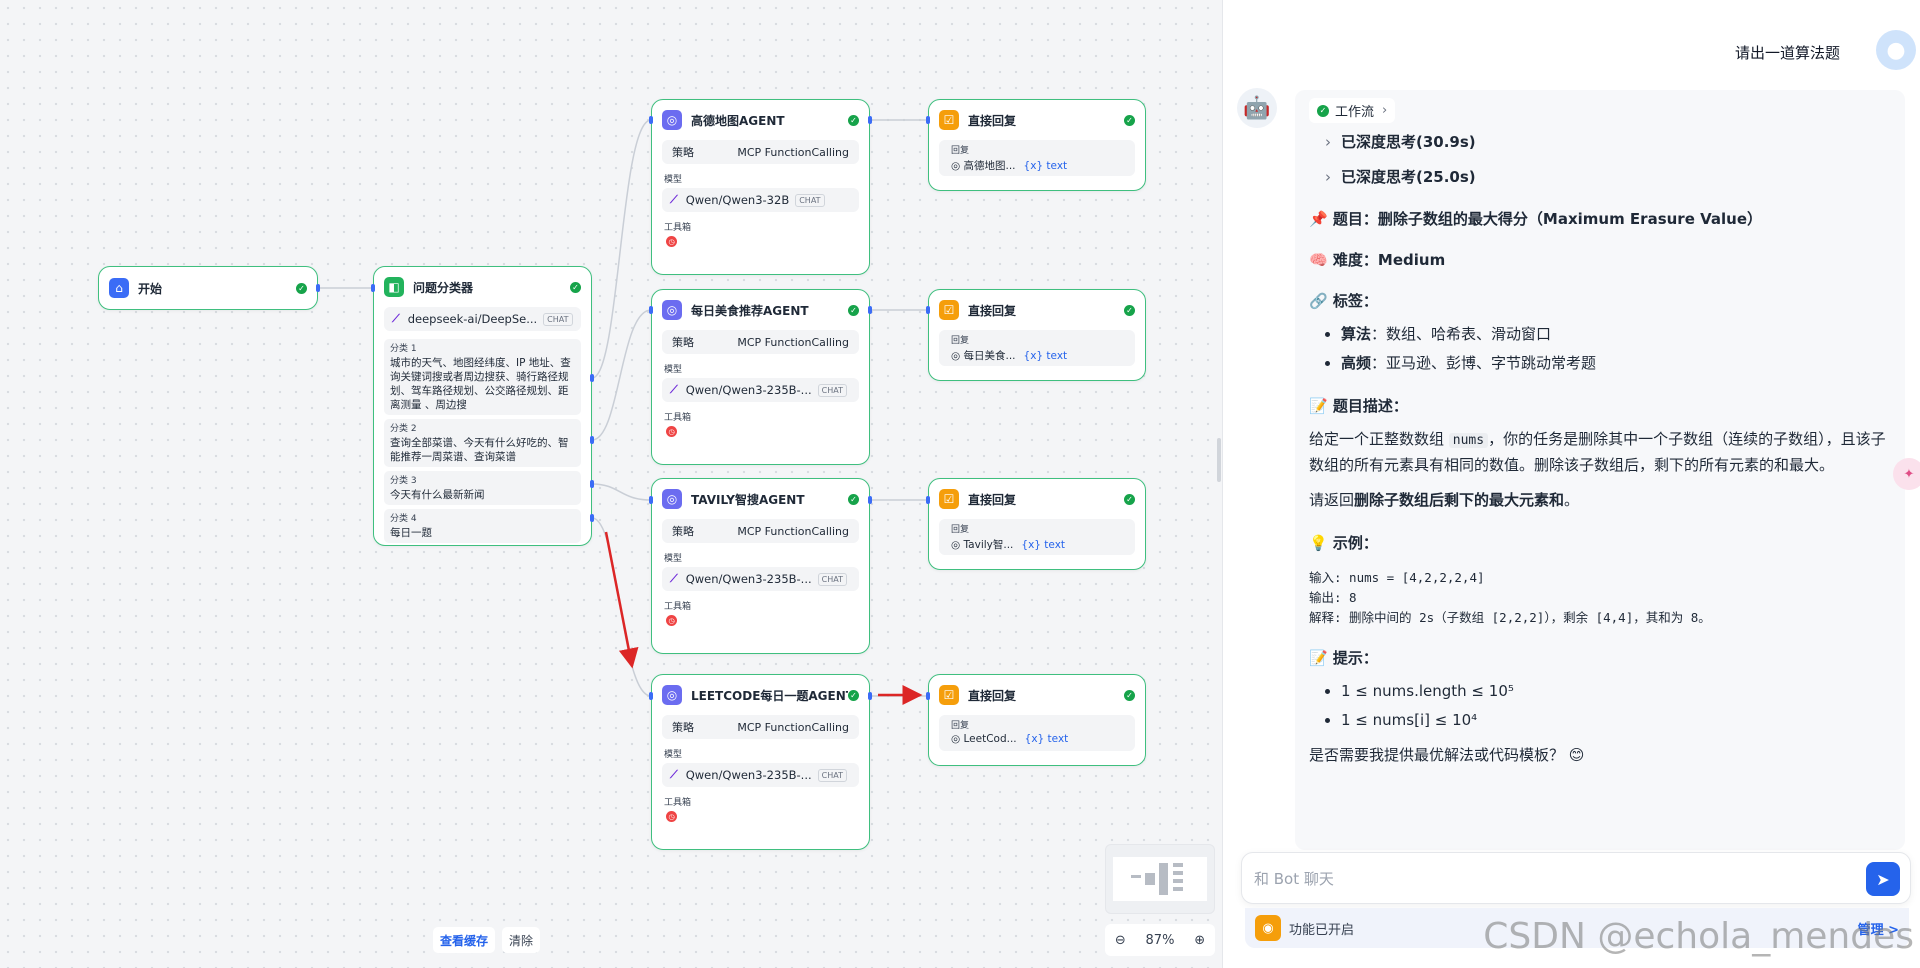 This screenshot has height=968, width=1920. What do you see at coordinates (683, 152) in the screenshot?
I see `strategy-label: 策略` at bounding box center [683, 152].